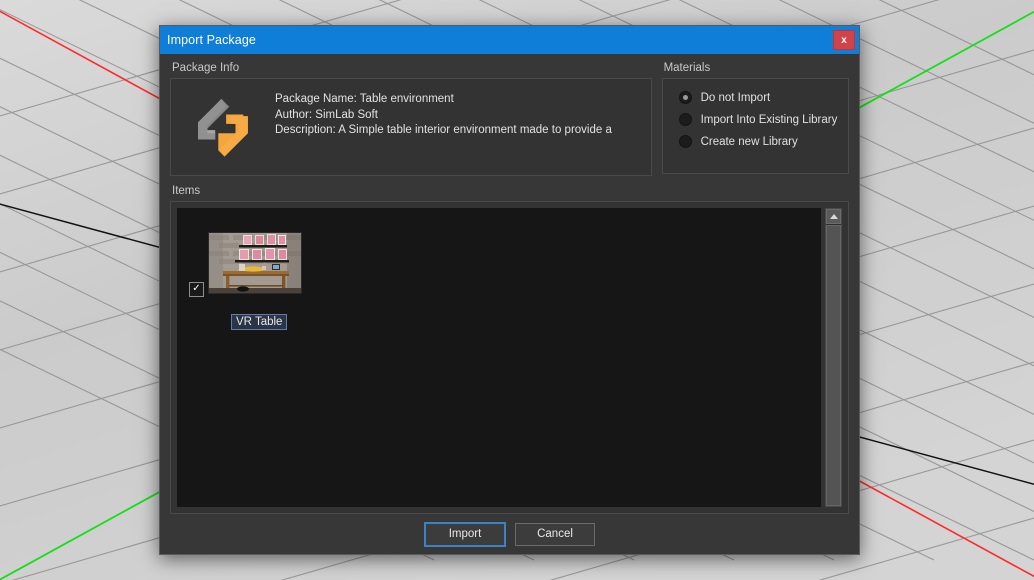  I want to click on import-button: Import, so click(465, 534).